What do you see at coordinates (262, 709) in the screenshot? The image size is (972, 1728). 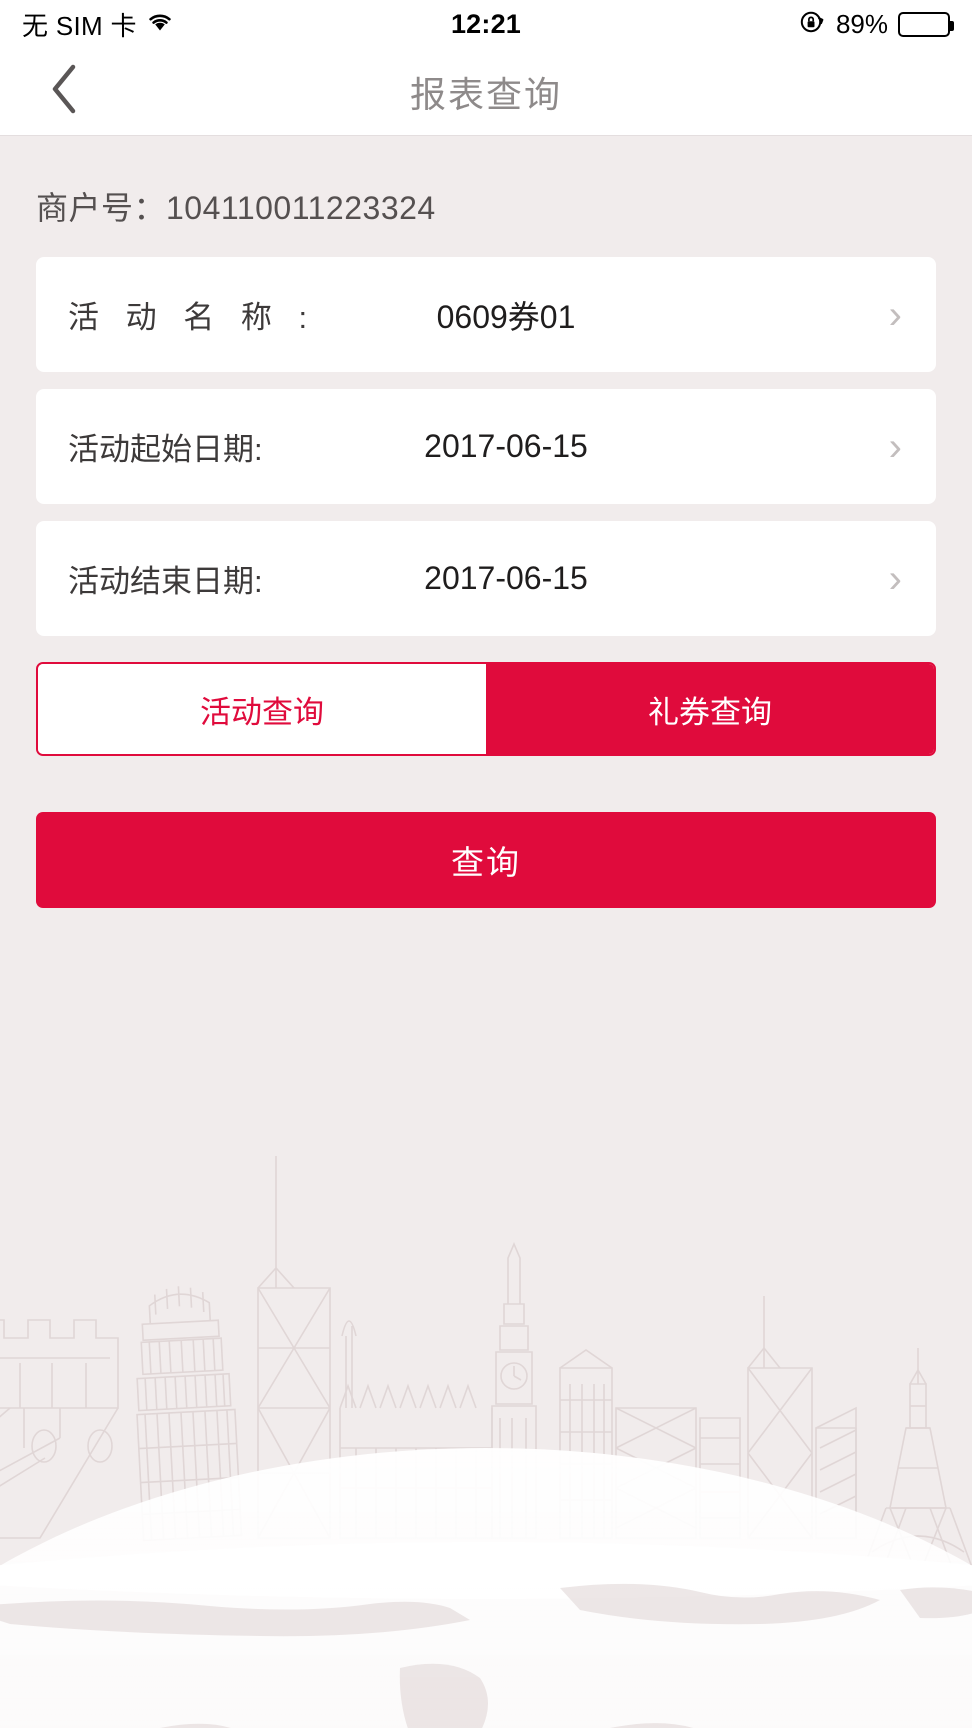 I see `tab-activity-query: 活动查询` at bounding box center [262, 709].